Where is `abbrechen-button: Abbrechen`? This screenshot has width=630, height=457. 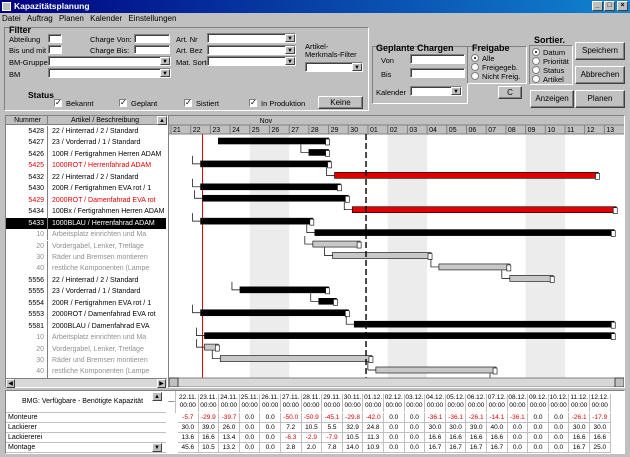 abbrechen-button: Abbrechen is located at coordinates (600, 75).